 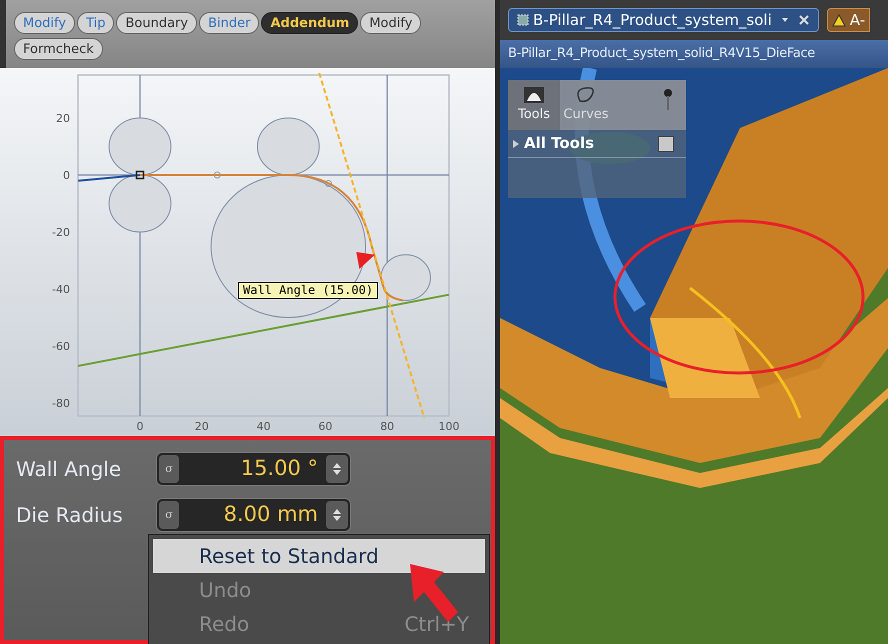 I want to click on axis-tick-label: -60, so click(x=61, y=346).